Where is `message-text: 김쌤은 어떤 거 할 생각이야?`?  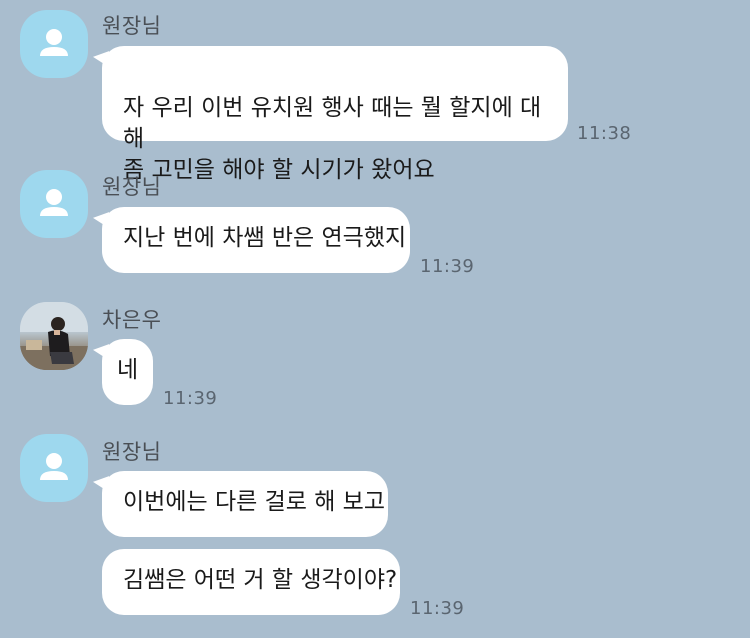
message-text: 김쌤은 어떤 거 할 생각이야? is located at coordinates (260, 580).